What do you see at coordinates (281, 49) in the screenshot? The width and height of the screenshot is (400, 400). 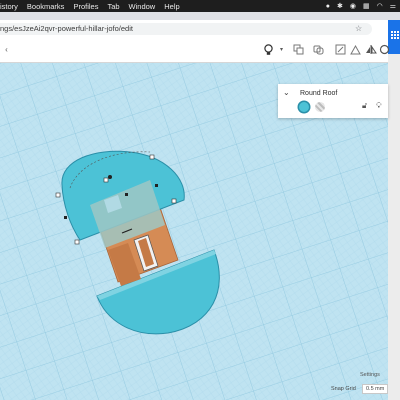 I see `chevron-down-icon: ▾` at bounding box center [281, 49].